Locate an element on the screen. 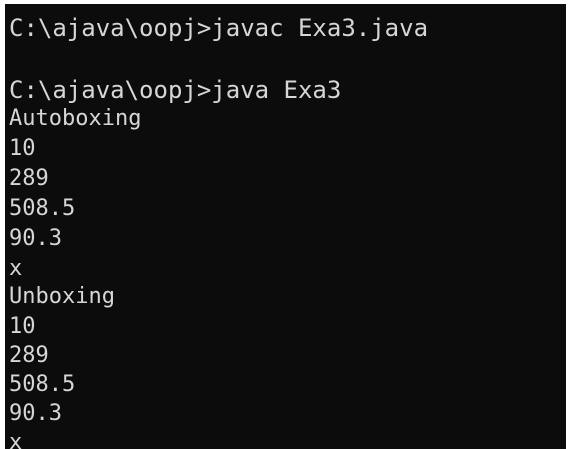 The width and height of the screenshot is (571, 449). command-line-javac: C:\ajava\oopj>javac Exa3.java is located at coordinates (219, 28).